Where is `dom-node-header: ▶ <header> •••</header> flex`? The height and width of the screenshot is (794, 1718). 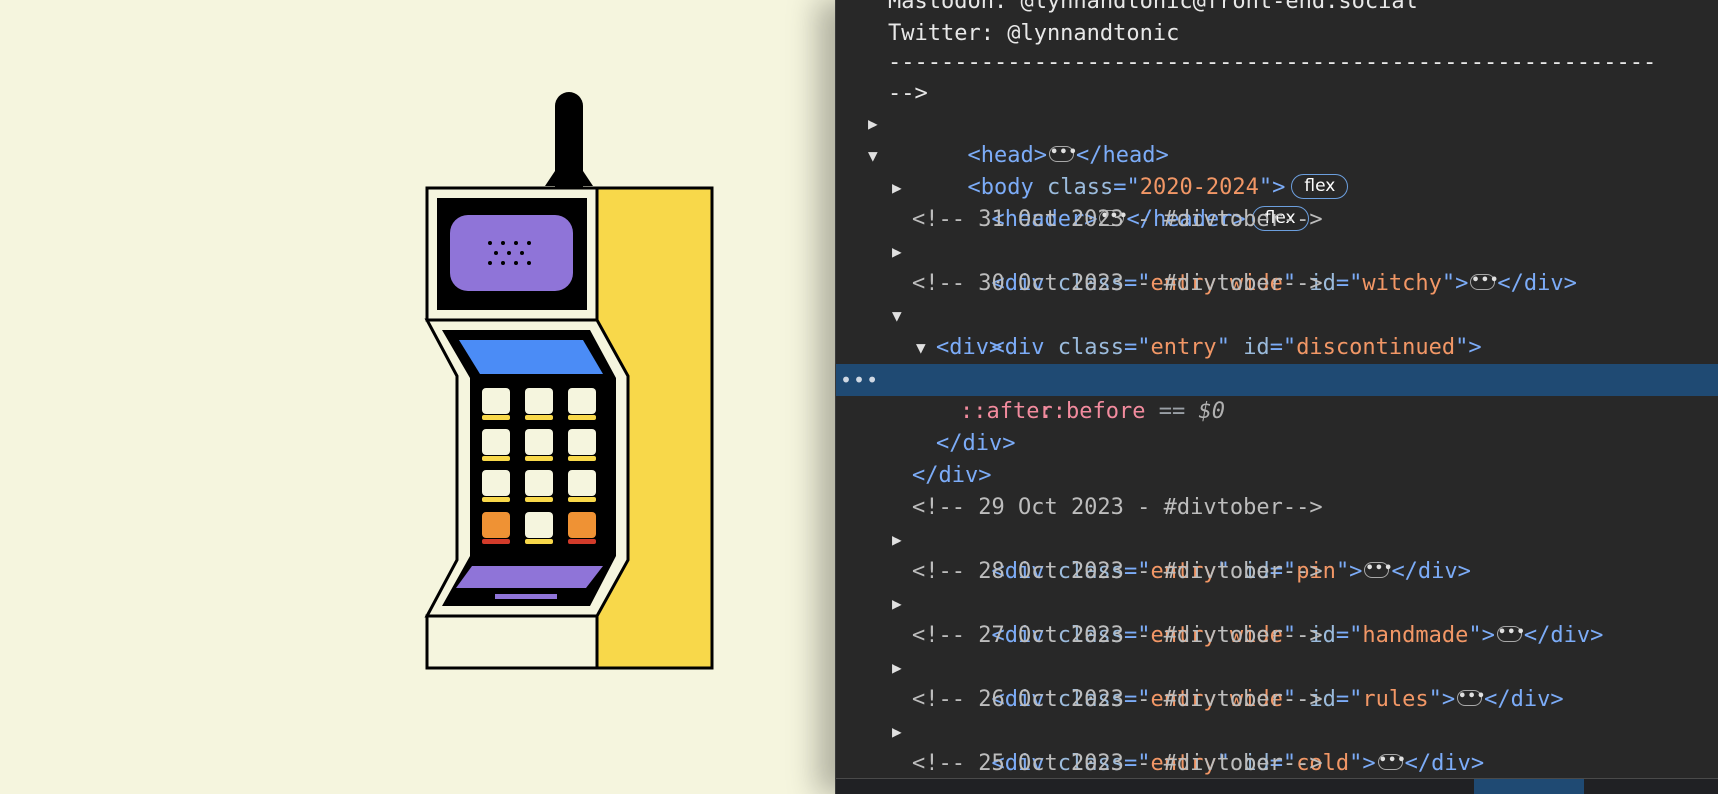
dom-node-header: ▶ <header> •••</header> flex is located at coordinates (1277, 202).